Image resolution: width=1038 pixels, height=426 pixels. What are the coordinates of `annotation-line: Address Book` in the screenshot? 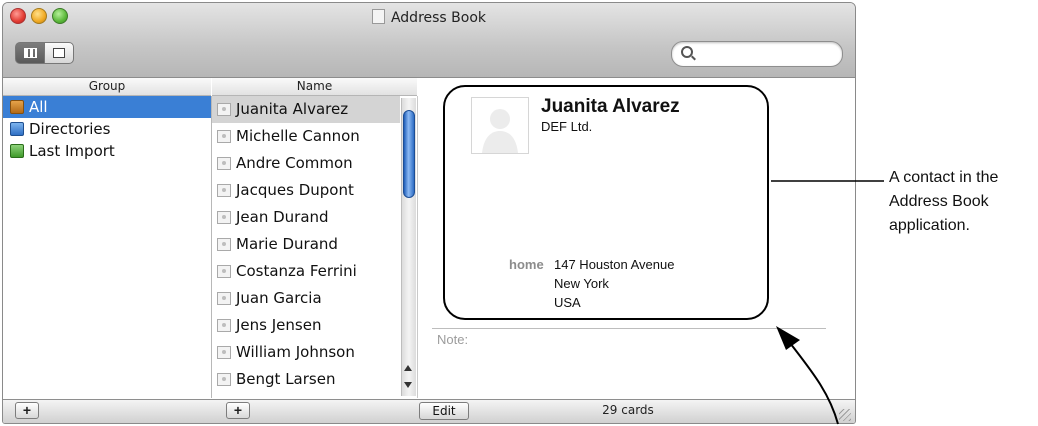 It's located at (939, 201).